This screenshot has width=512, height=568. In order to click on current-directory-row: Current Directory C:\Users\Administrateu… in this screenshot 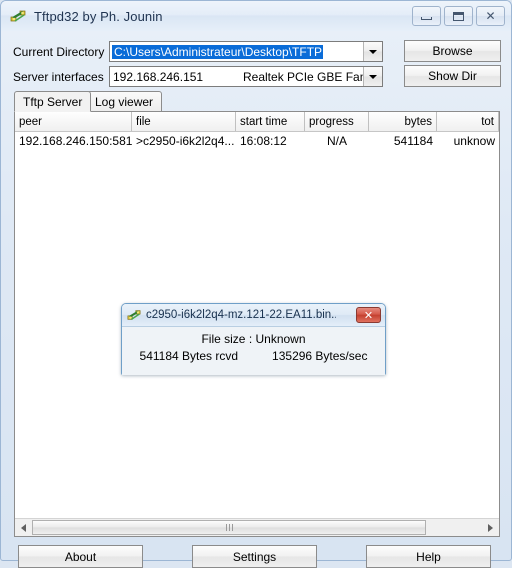, I will do `click(198, 51)`.